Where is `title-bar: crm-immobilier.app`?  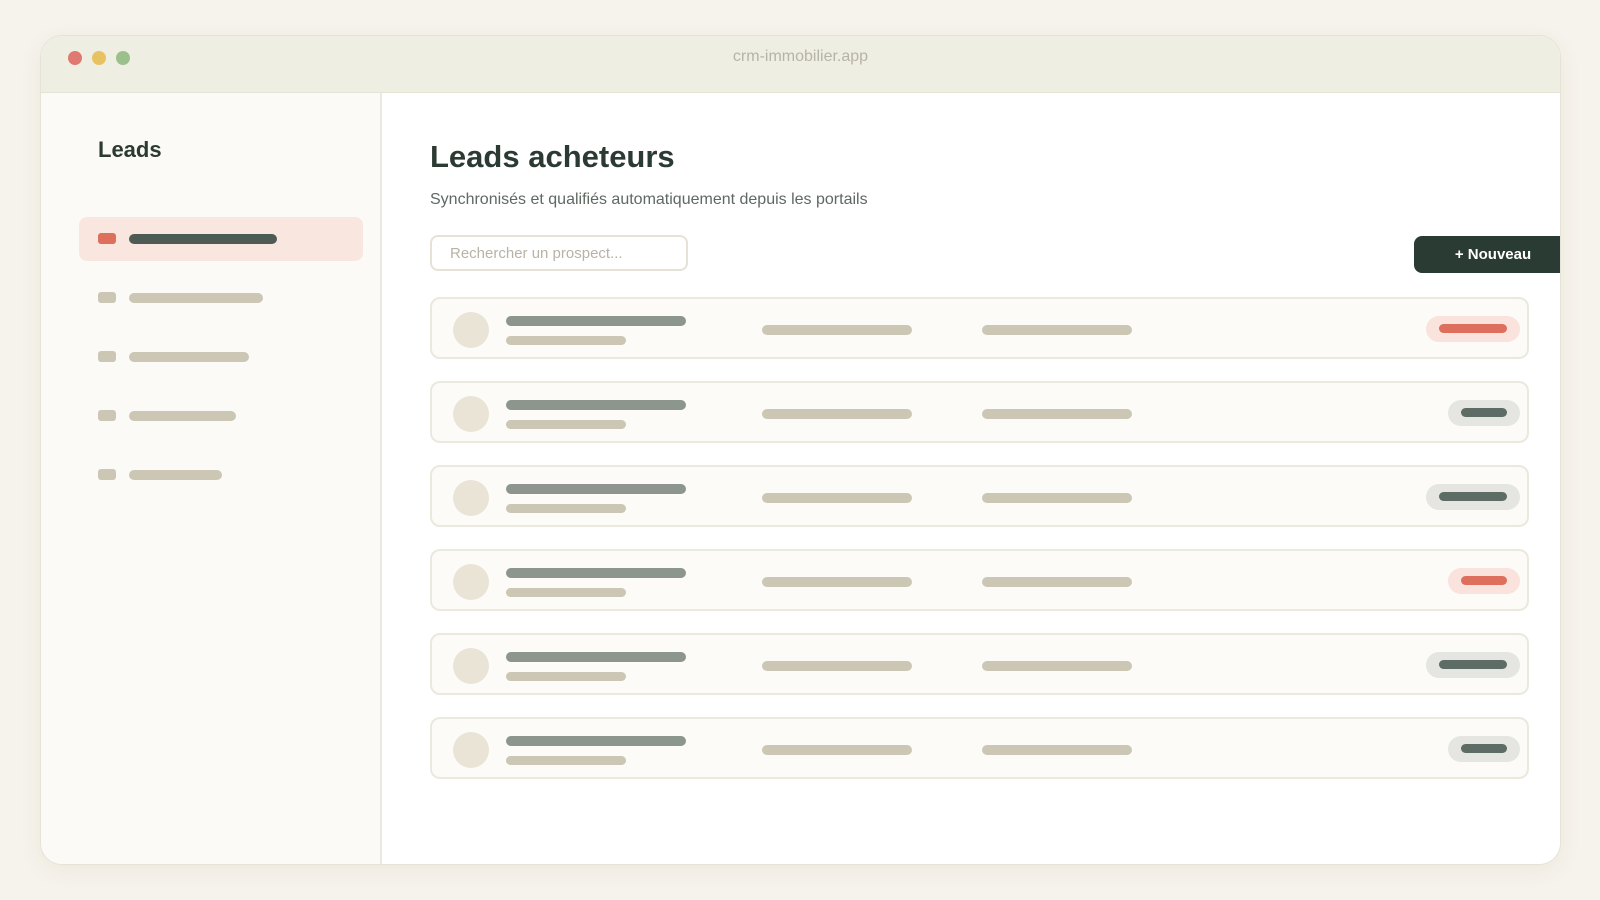 title-bar: crm-immobilier.app is located at coordinates (800, 64).